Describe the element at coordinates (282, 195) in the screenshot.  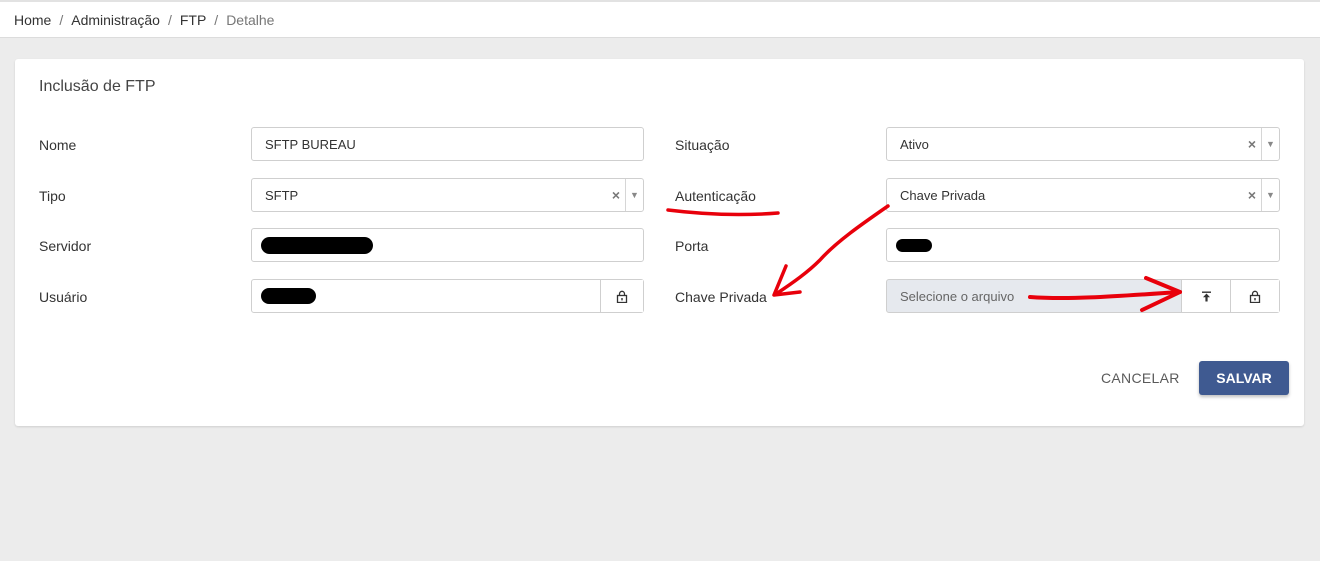
I see `tipo-selected-value: SFTP` at that location.